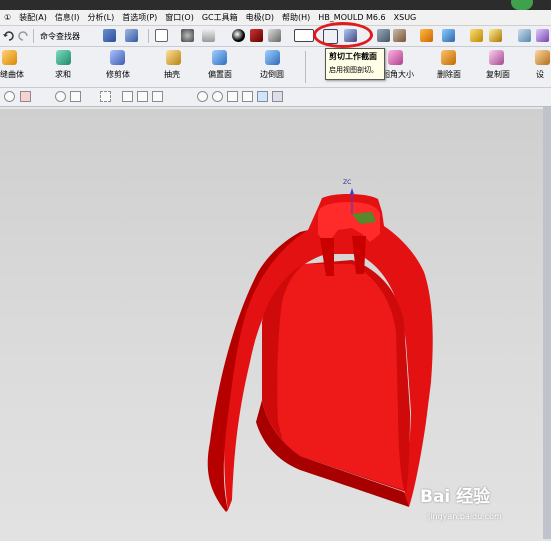 The width and height of the screenshot is (551, 541). Describe the element at coordinates (296, 17) in the screenshot. I see `menu-item-help: 帮助(H)` at that location.